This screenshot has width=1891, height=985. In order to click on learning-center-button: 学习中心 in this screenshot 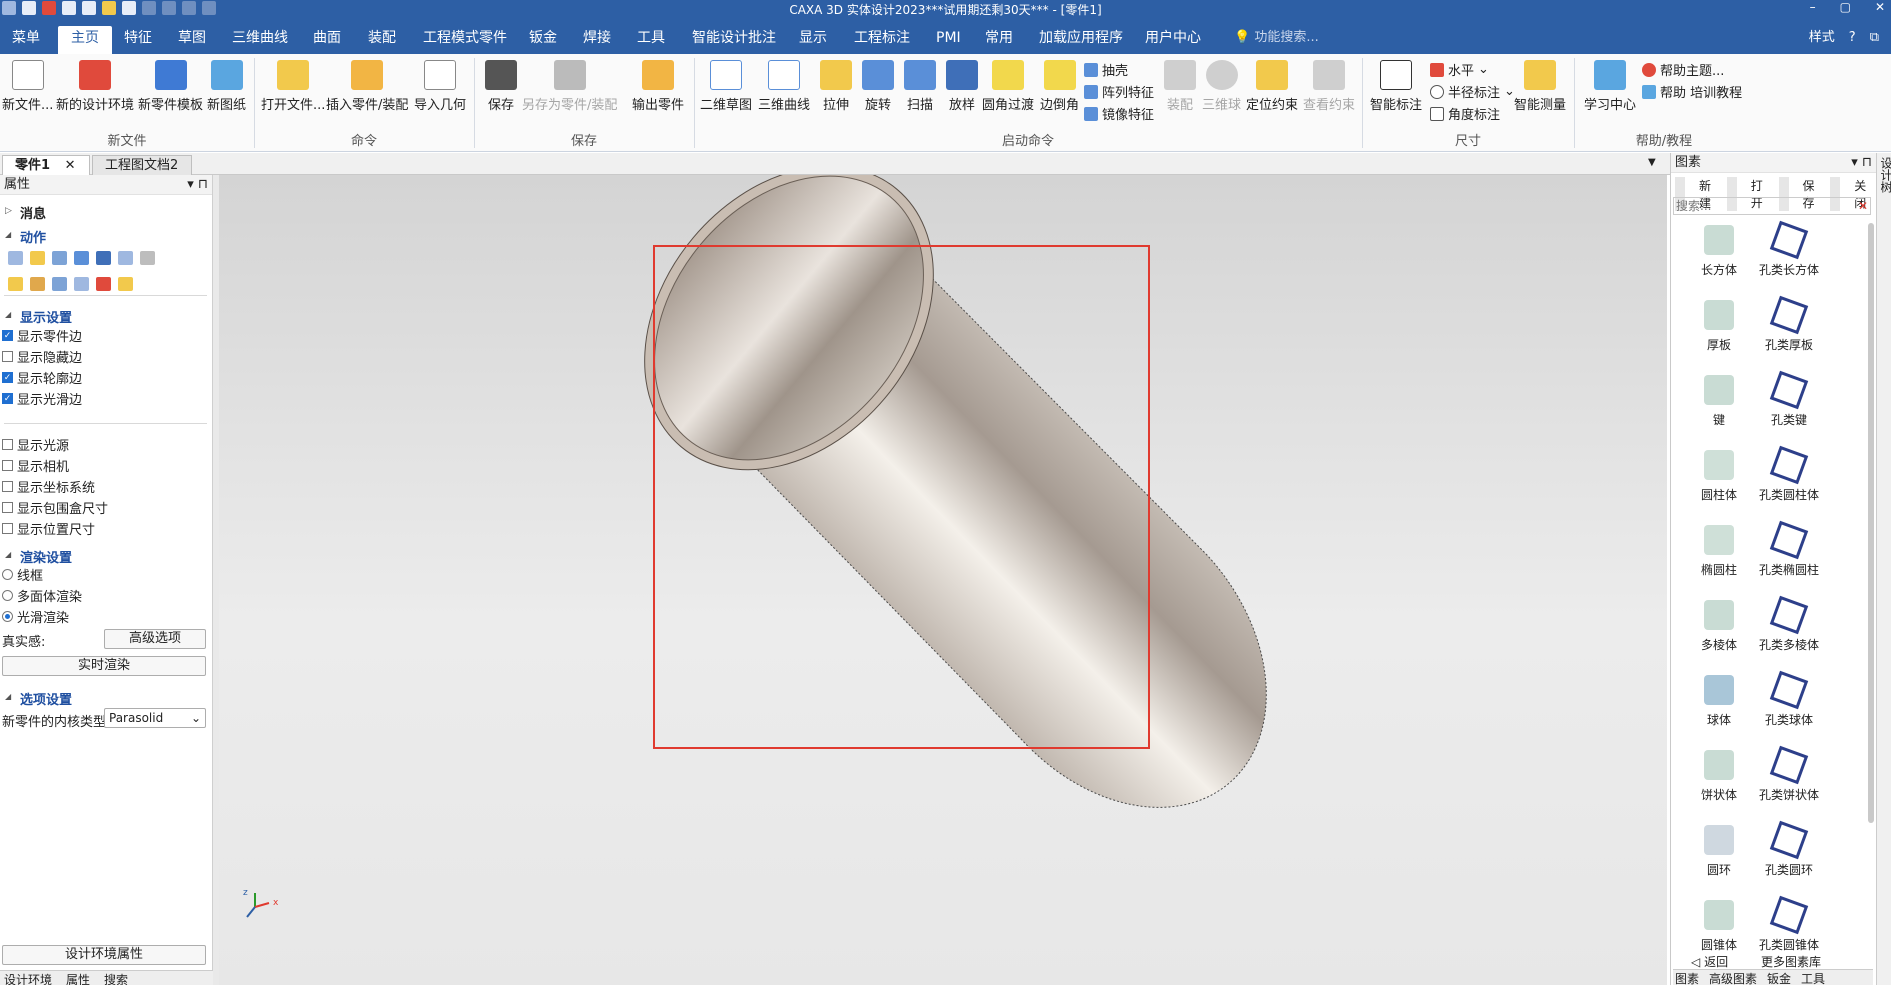, I will do `click(1610, 86)`.